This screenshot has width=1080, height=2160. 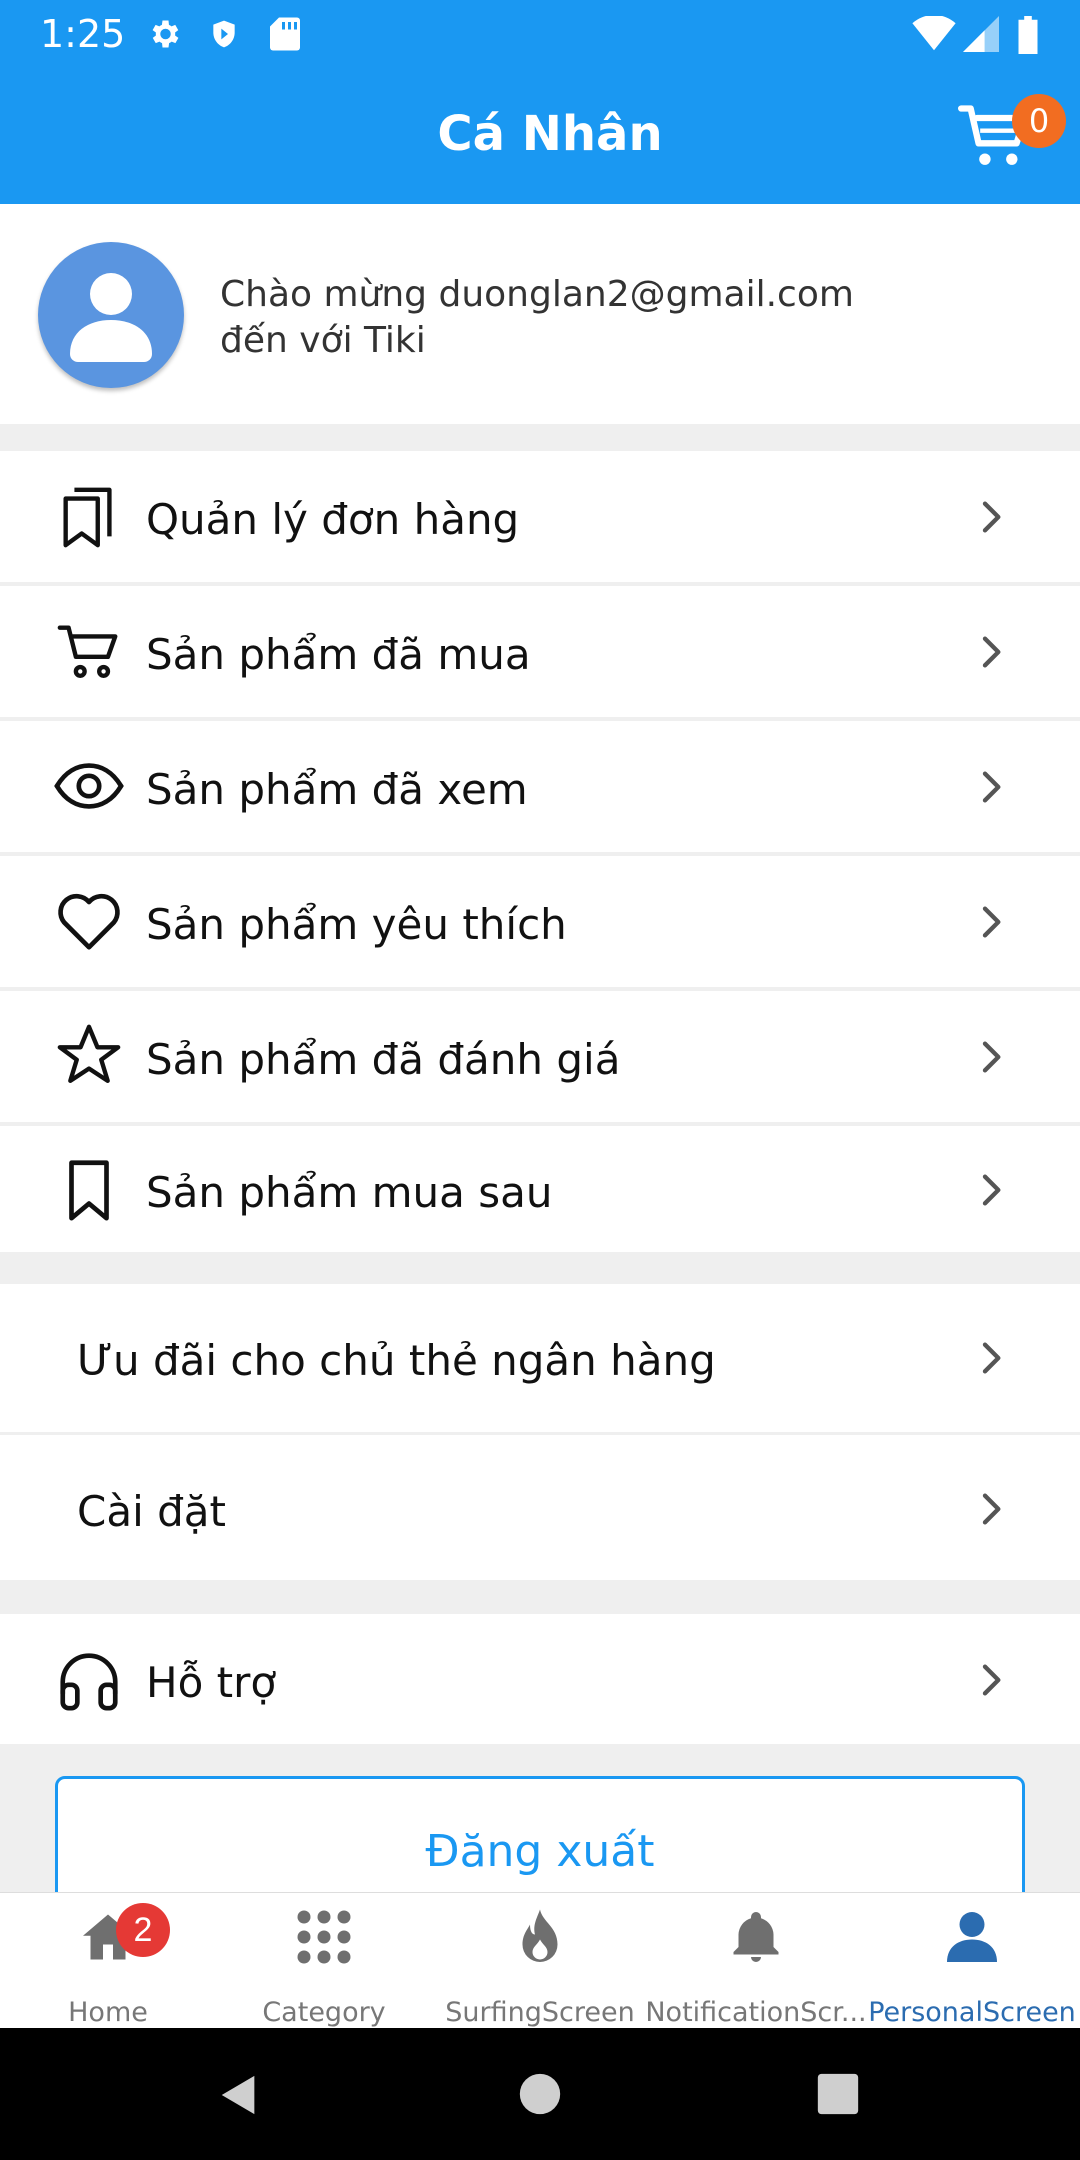 I want to click on tab-personal: PersonalScreen, so click(x=972, y=1961).